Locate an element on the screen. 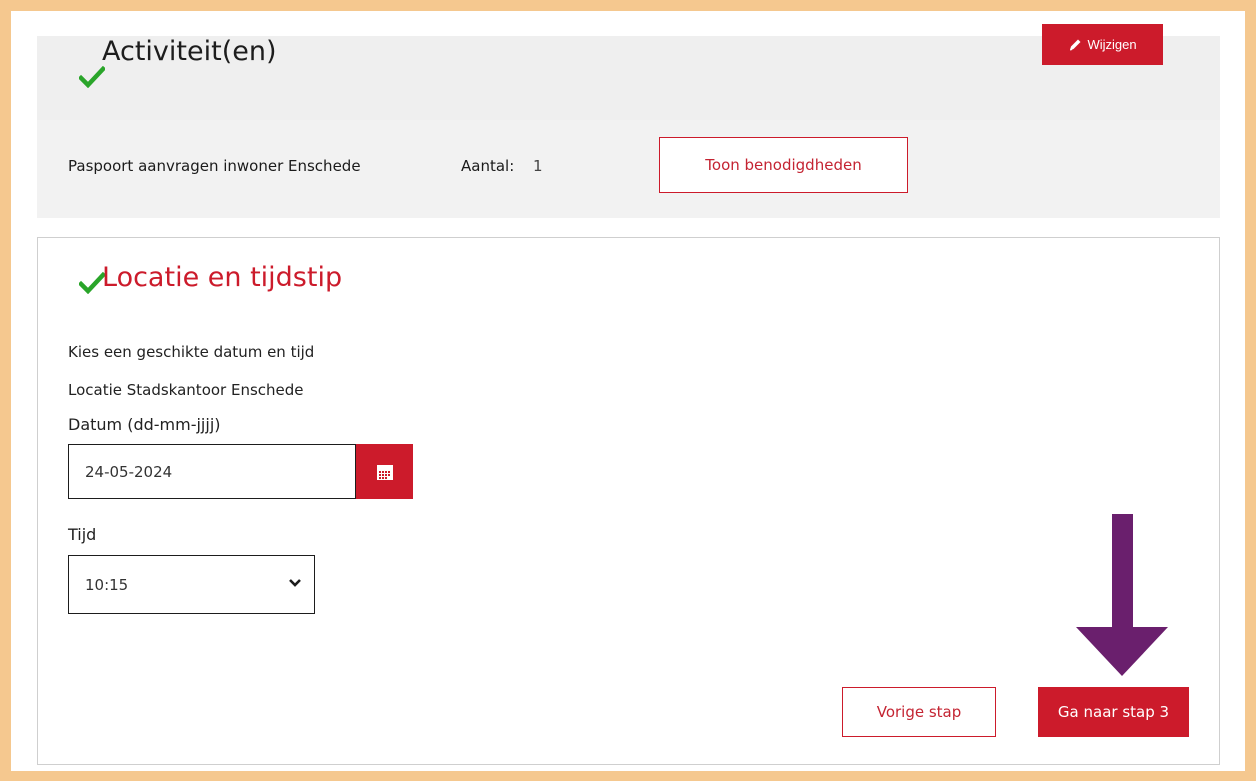 The height and width of the screenshot is (781, 1256). count-label: Aantal: is located at coordinates (488, 166).